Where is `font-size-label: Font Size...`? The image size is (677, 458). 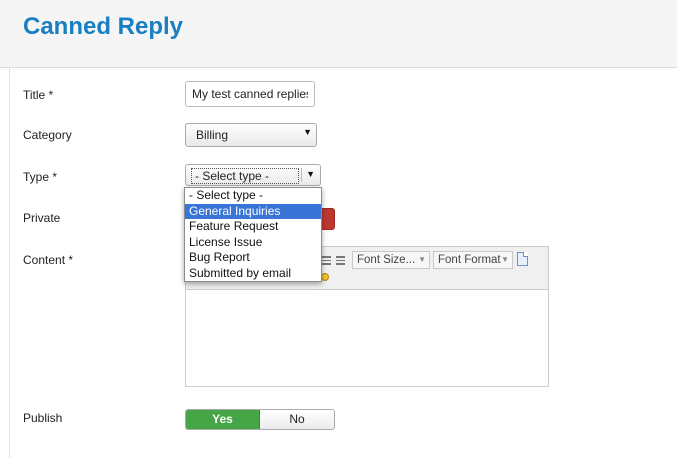
font-size-label: Font Size... is located at coordinates (386, 260).